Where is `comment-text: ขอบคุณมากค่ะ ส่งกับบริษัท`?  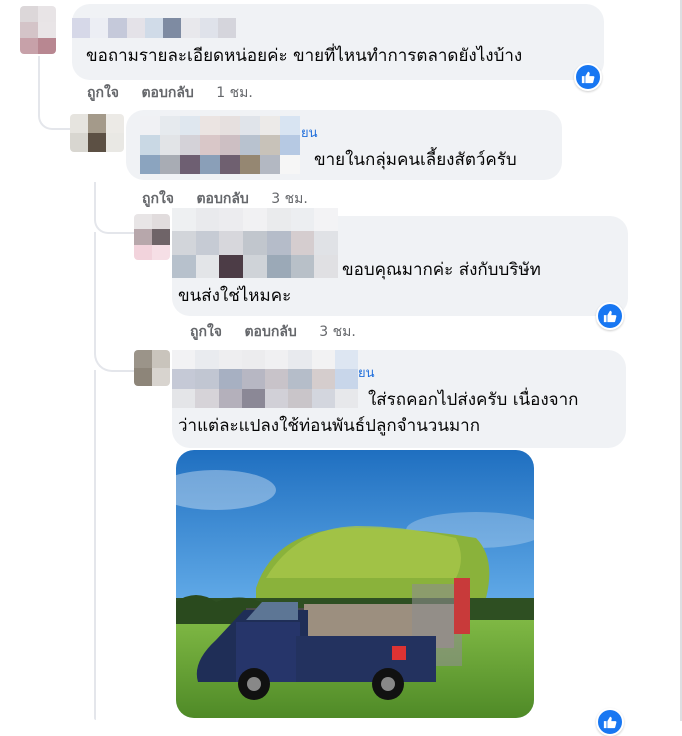
comment-text: ขอบคุณมากค่ะ ส่งกับบริษัท is located at coordinates (441, 270).